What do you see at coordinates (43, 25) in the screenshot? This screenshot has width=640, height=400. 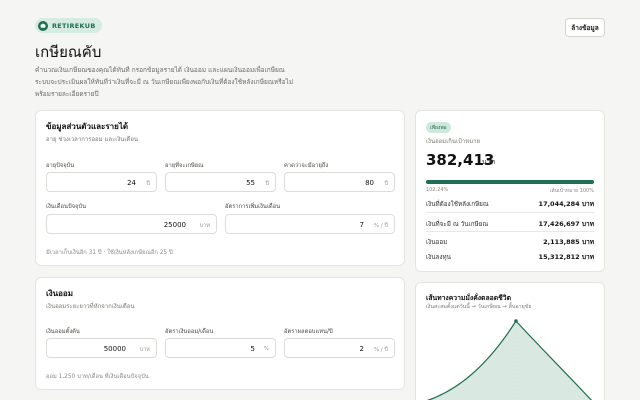 I see `piggy-bank-icon` at bounding box center [43, 25].